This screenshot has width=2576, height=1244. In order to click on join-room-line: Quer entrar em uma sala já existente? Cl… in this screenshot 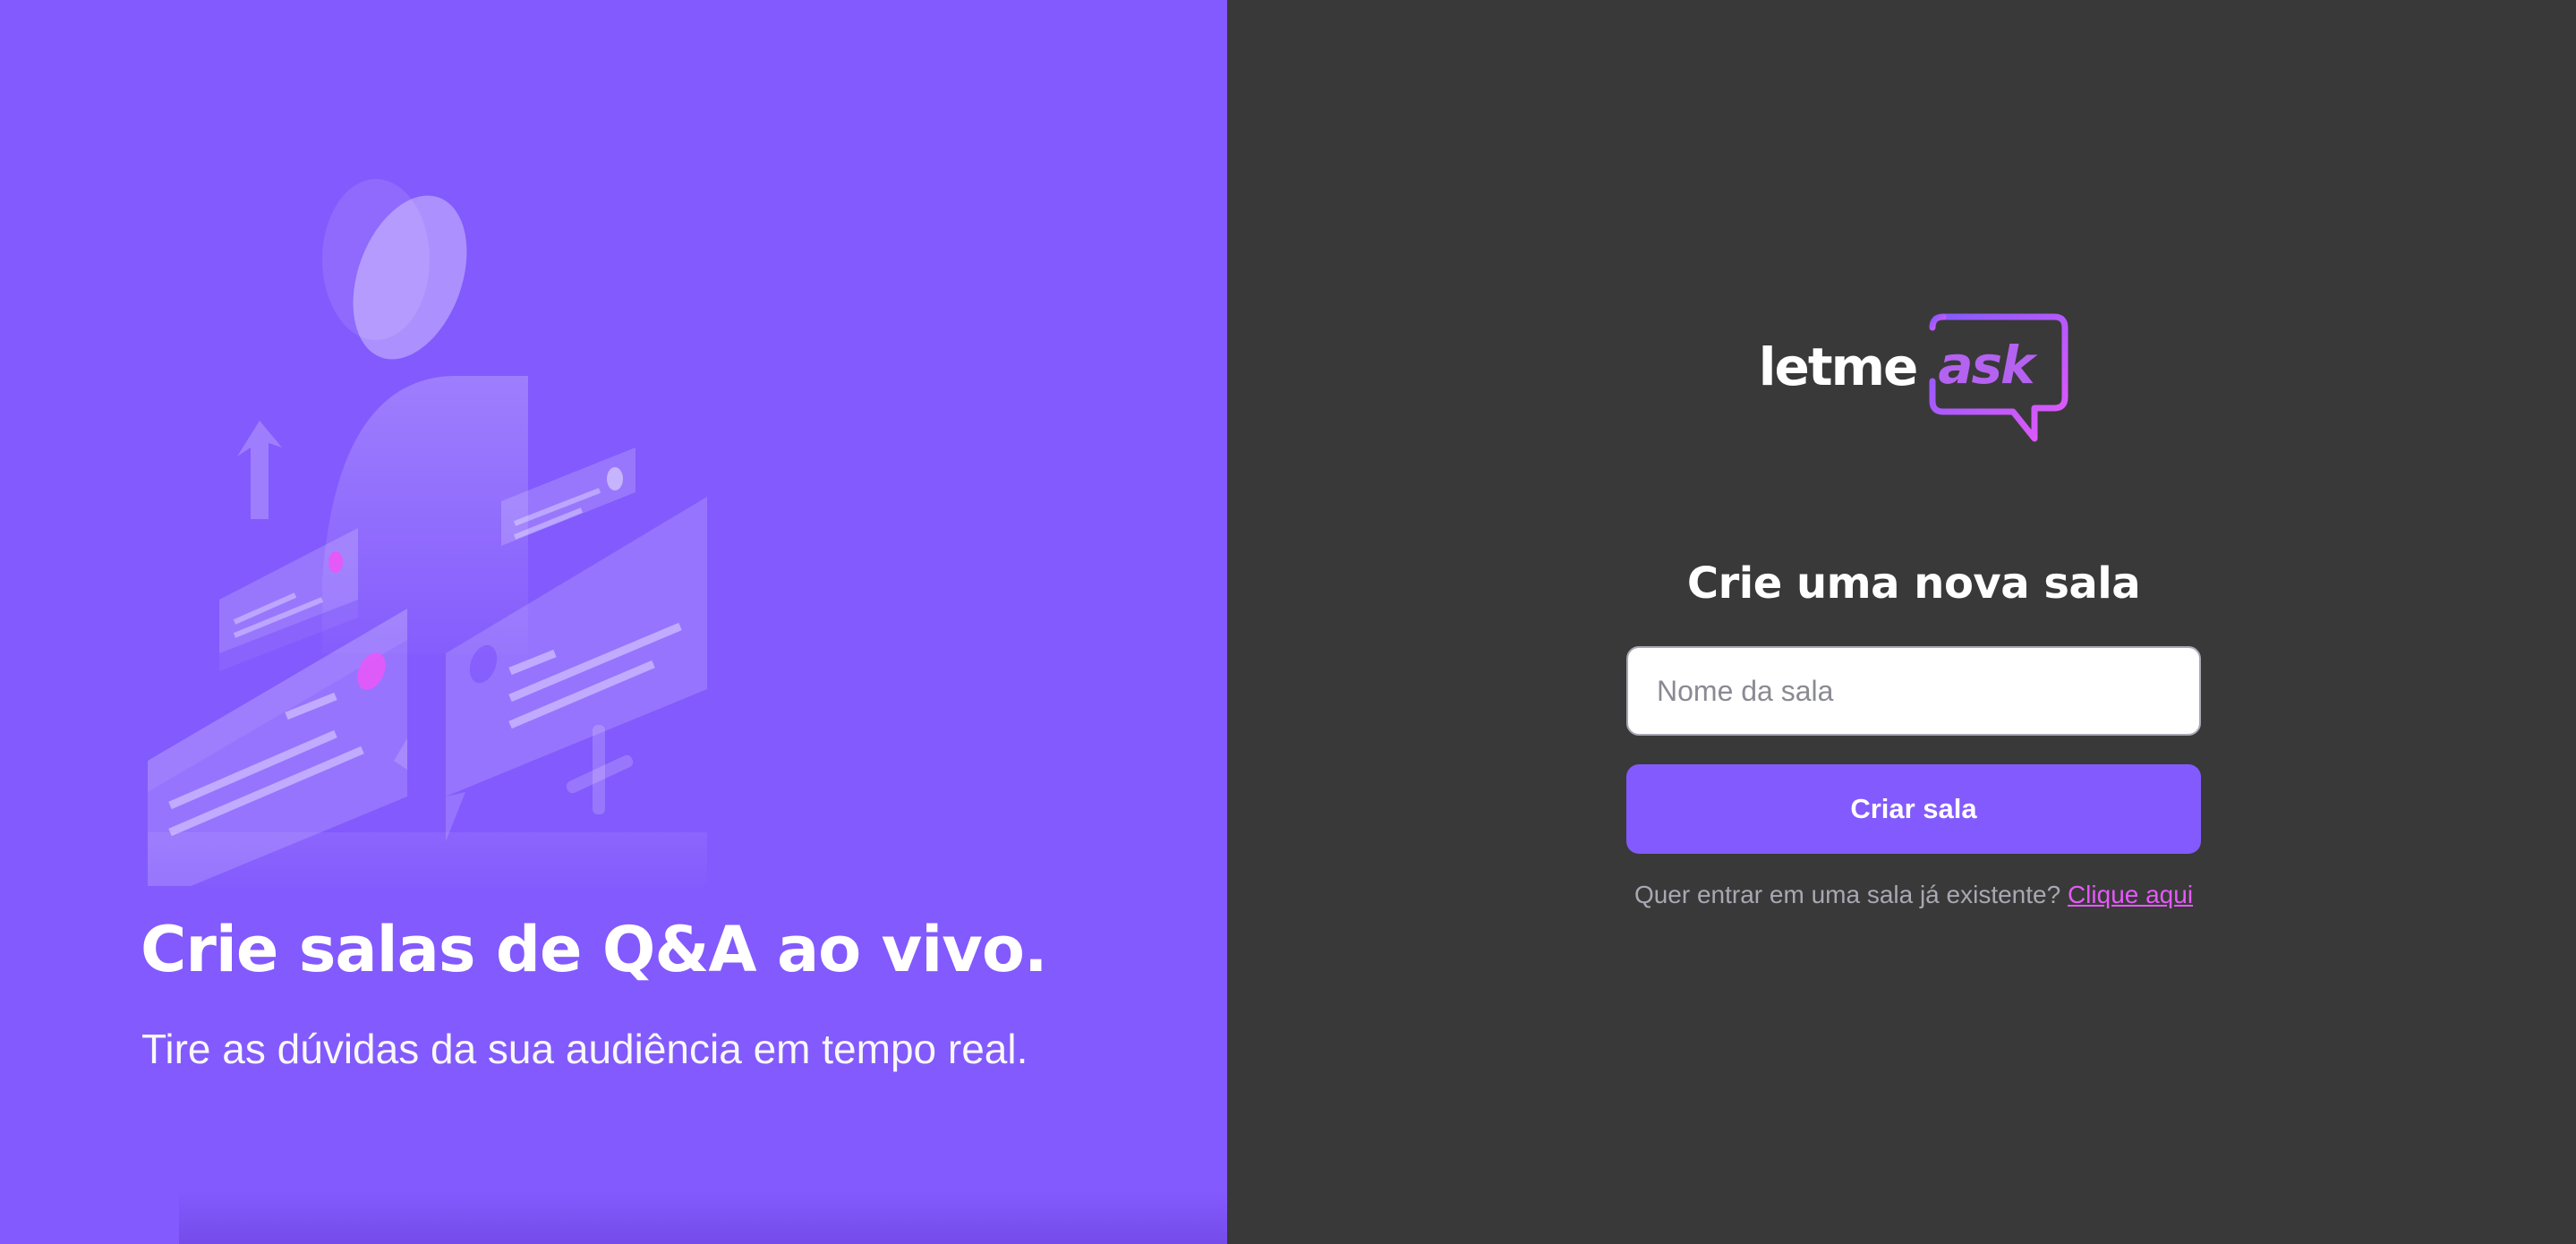, I will do `click(1913, 895)`.